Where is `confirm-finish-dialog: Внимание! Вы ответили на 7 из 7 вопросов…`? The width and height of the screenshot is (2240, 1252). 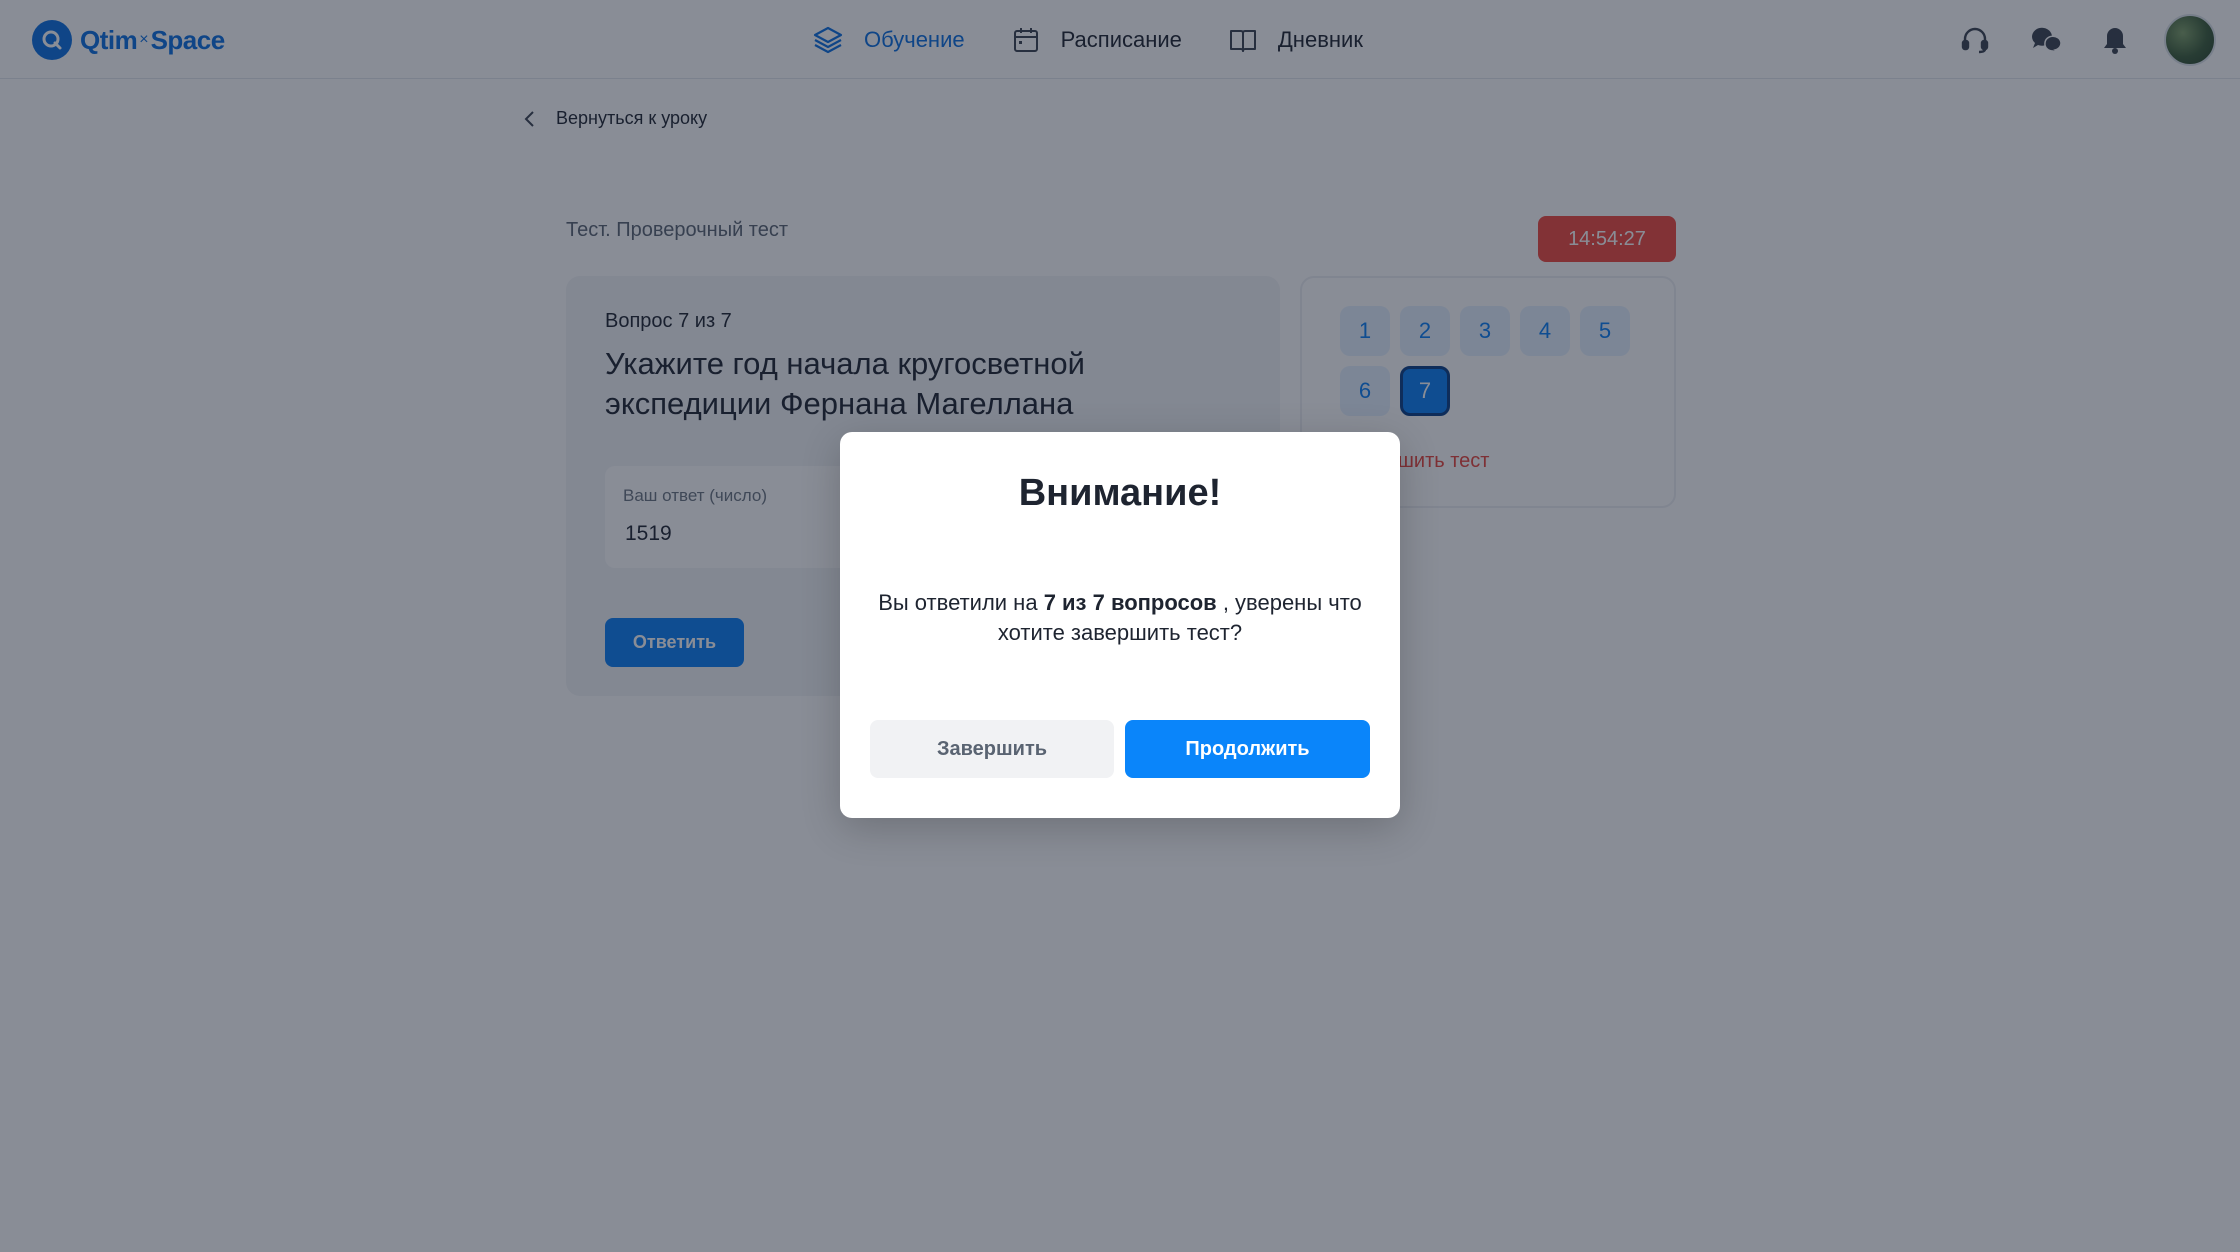 confirm-finish-dialog: Внимание! Вы ответили на 7 из 7 вопросов… is located at coordinates (1120, 625).